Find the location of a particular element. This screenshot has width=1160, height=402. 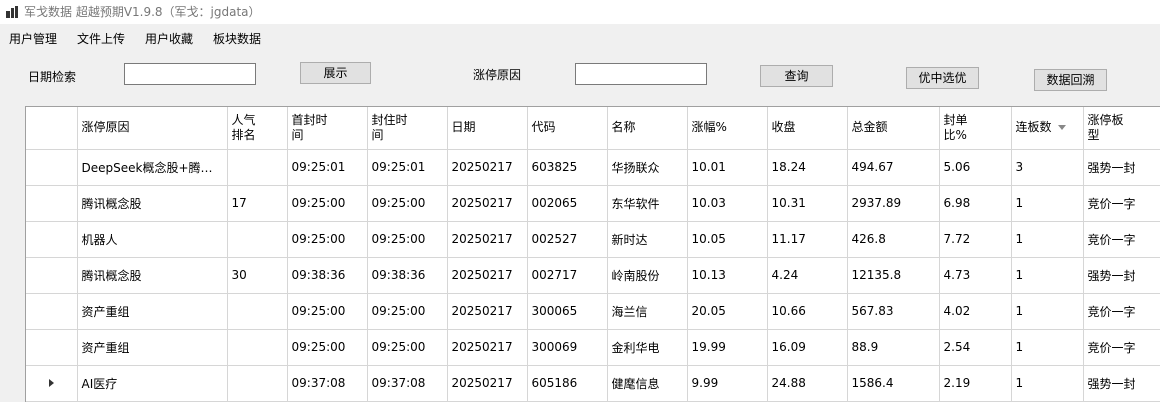

cell-name: 海兰信 is located at coordinates (647, 311).